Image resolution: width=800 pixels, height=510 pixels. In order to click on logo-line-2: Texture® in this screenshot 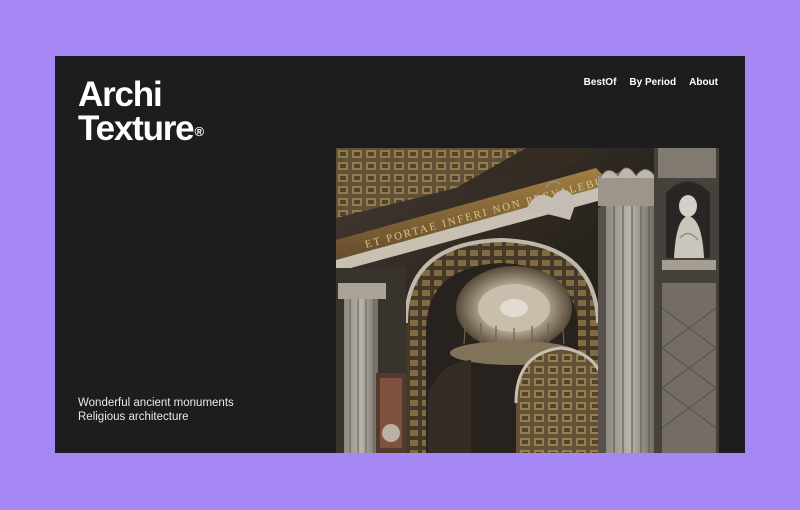, I will do `click(141, 128)`.